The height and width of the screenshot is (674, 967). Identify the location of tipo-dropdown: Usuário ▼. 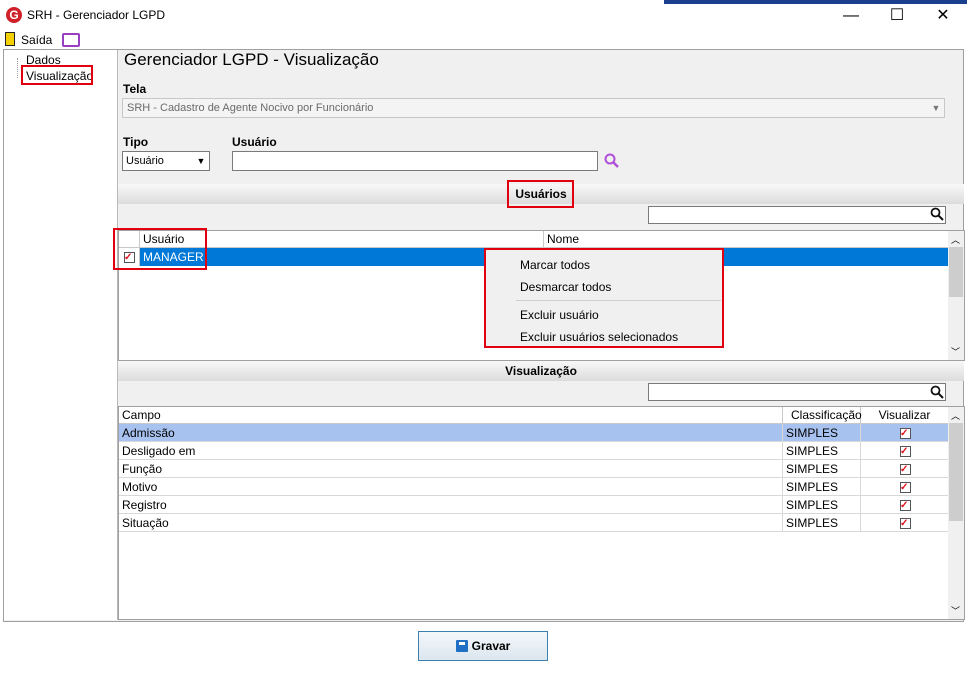
(166, 161).